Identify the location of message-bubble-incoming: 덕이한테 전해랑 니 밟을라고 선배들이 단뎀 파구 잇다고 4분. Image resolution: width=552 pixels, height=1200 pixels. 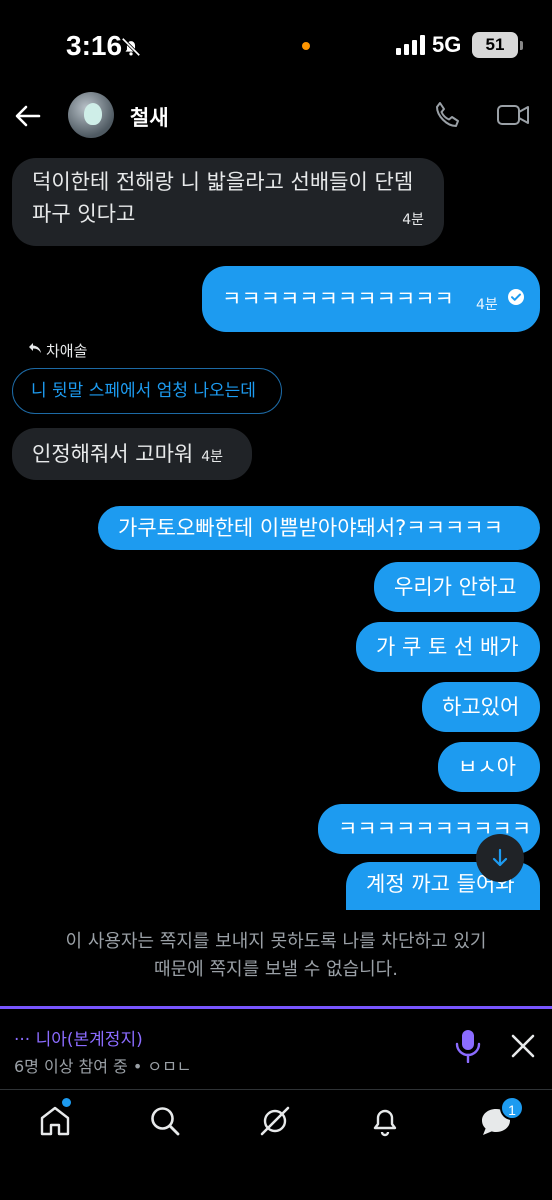
(228, 202).